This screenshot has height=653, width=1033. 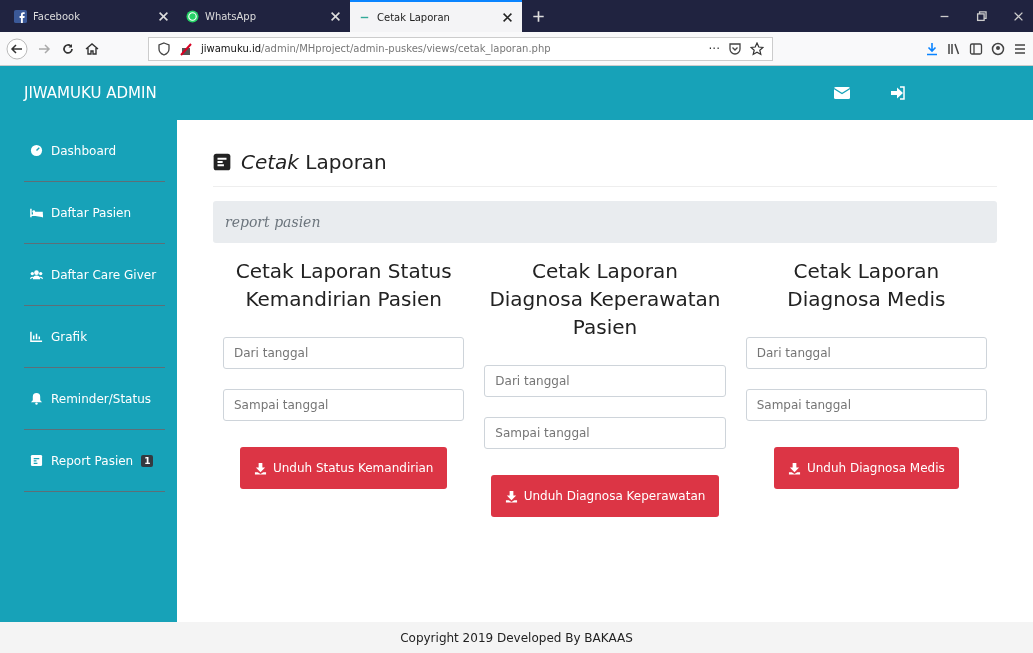 What do you see at coordinates (186, 48) in the screenshot?
I see `insecure-lock-icon` at bounding box center [186, 48].